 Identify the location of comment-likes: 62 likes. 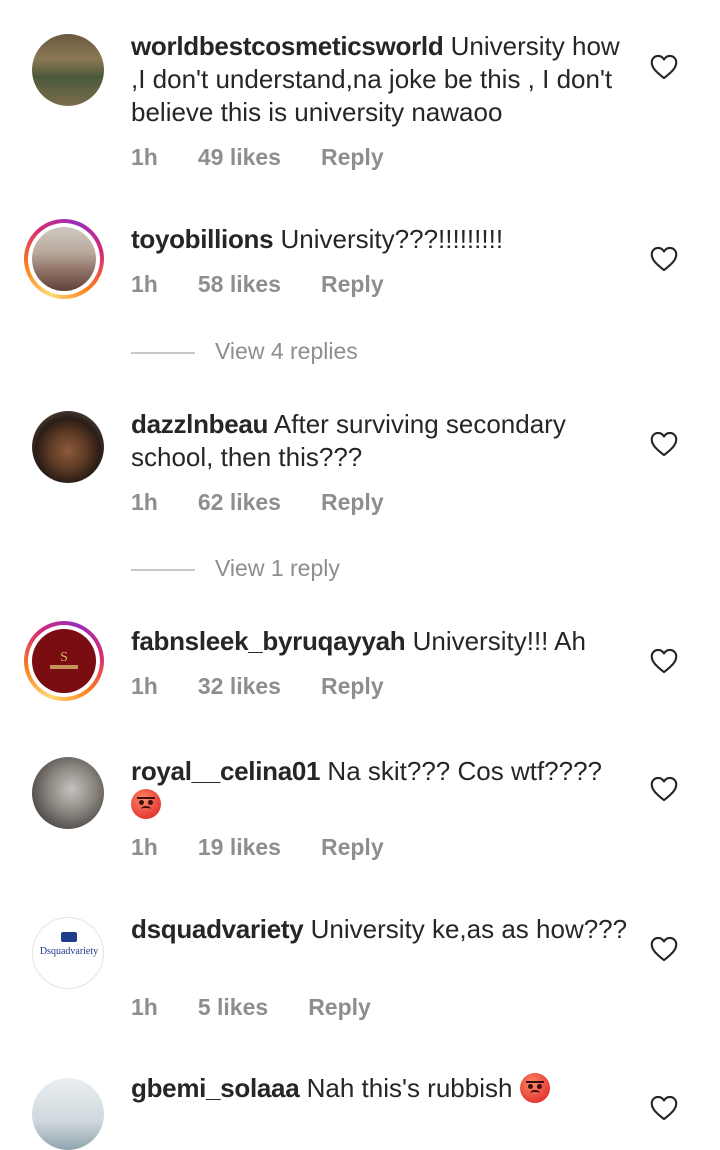
(239, 502).